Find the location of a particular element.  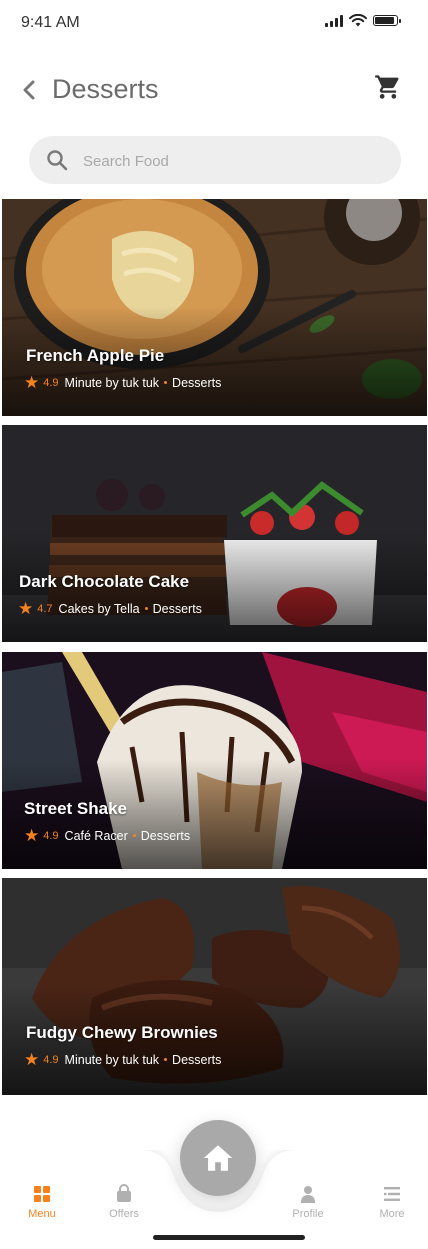

food-title: Fudgy Chewy Brownies is located at coordinates (122, 1032).